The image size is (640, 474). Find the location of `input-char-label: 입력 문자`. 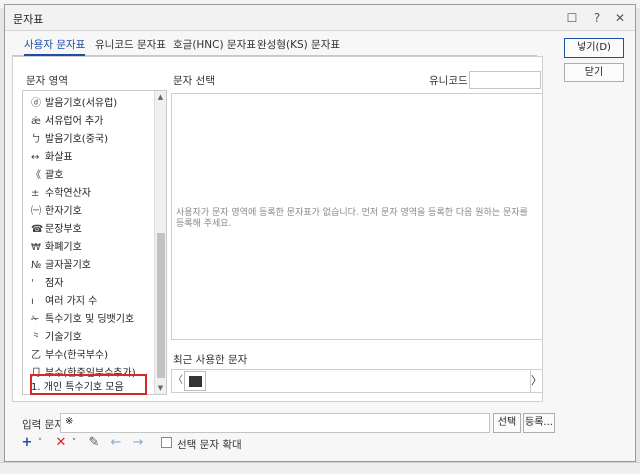

input-char-label: 입력 문자 is located at coordinates (43, 425).